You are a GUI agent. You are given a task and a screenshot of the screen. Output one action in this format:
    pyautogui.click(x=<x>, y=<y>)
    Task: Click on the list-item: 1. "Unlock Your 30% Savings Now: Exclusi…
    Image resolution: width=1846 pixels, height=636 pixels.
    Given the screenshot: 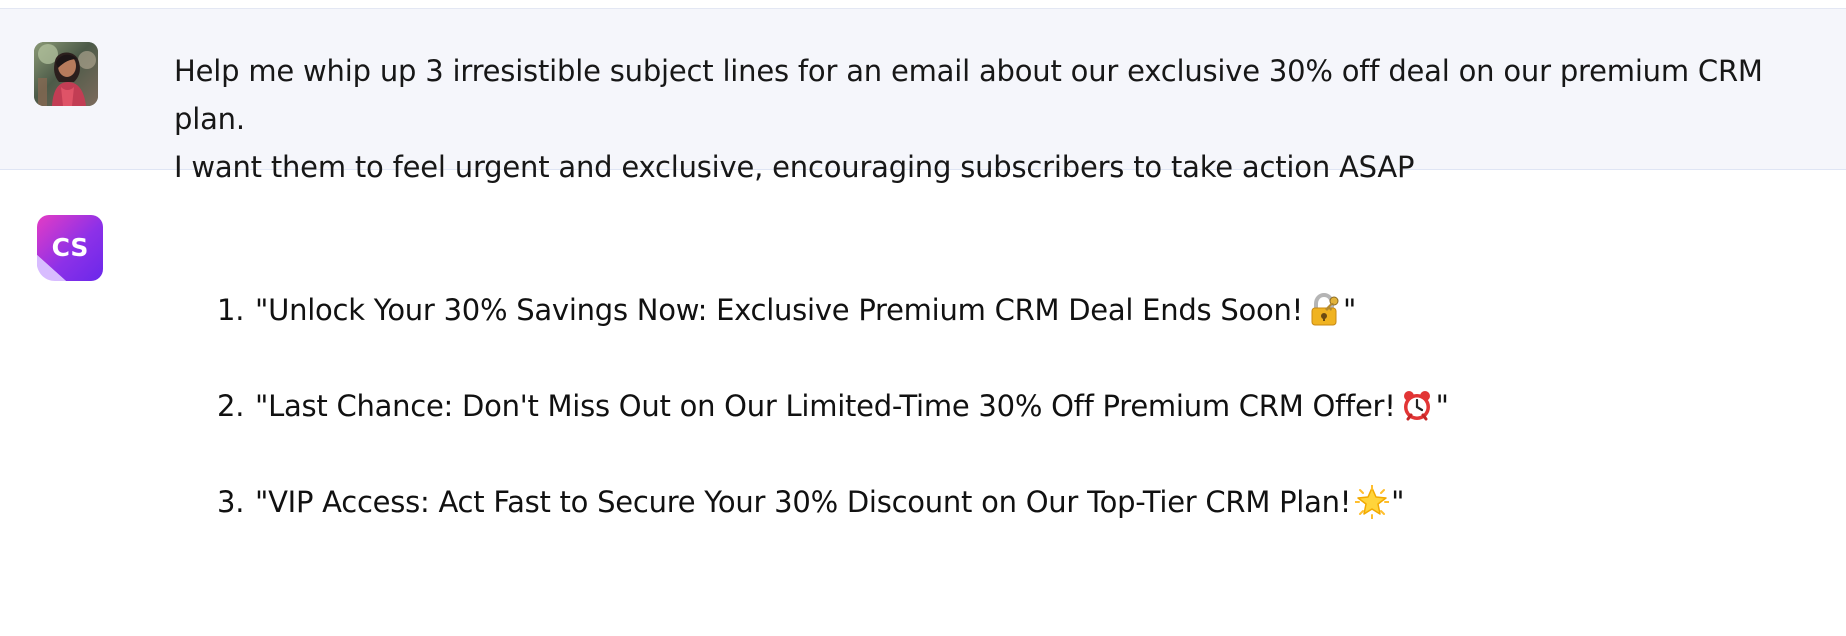 What is the action you would take?
    pyautogui.click(x=833, y=310)
    